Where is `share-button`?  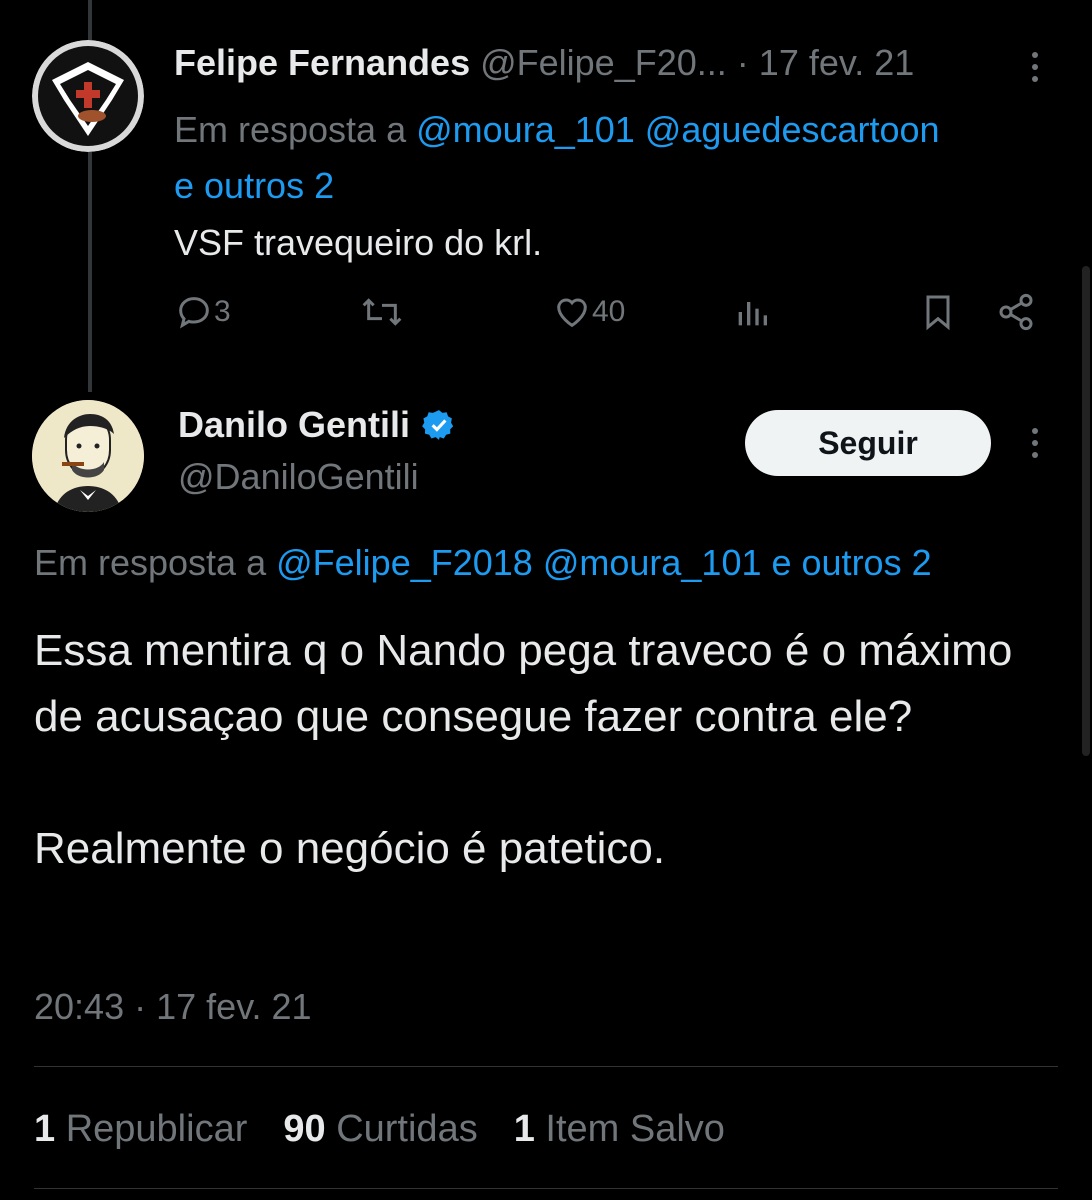 share-button is located at coordinates (1016, 312).